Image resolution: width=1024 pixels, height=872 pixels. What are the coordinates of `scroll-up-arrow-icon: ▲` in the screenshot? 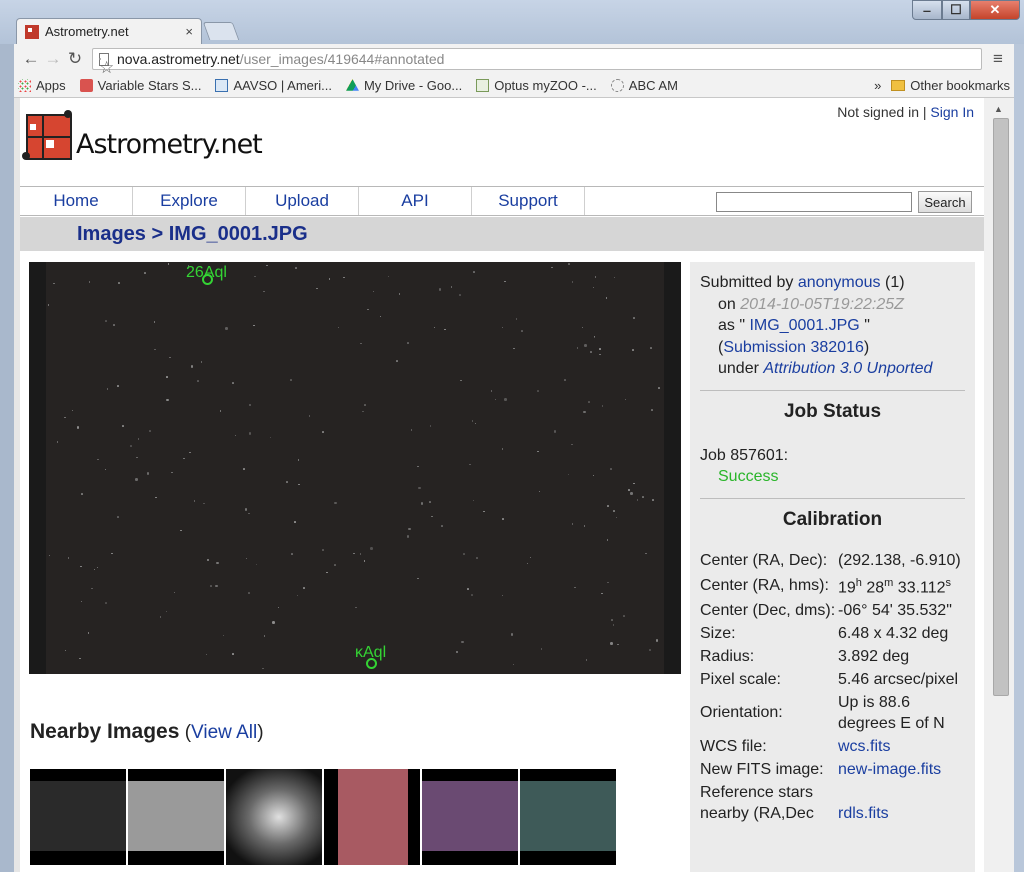 It's located at (998, 109).